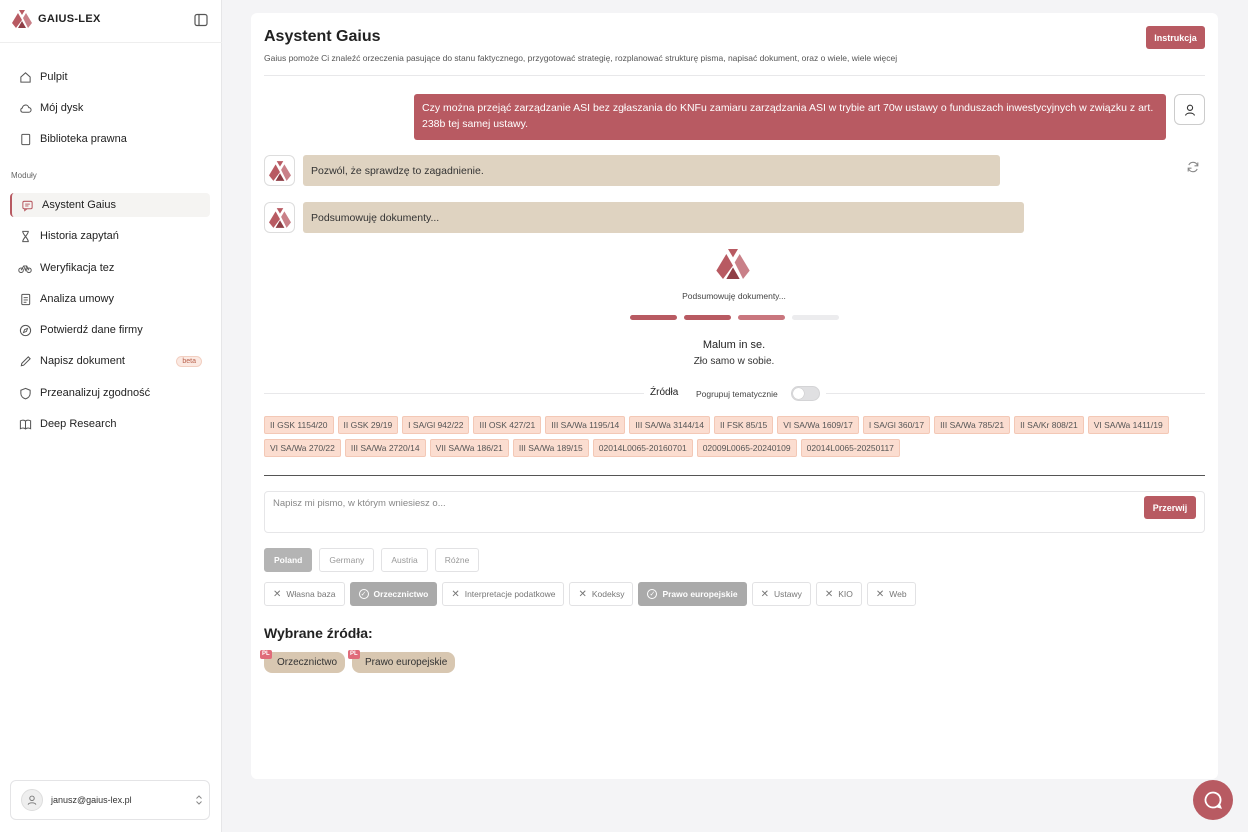 Image resolution: width=1248 pixels, height=832 pixels. I want to click on bot-avatar, so click(279, 170).